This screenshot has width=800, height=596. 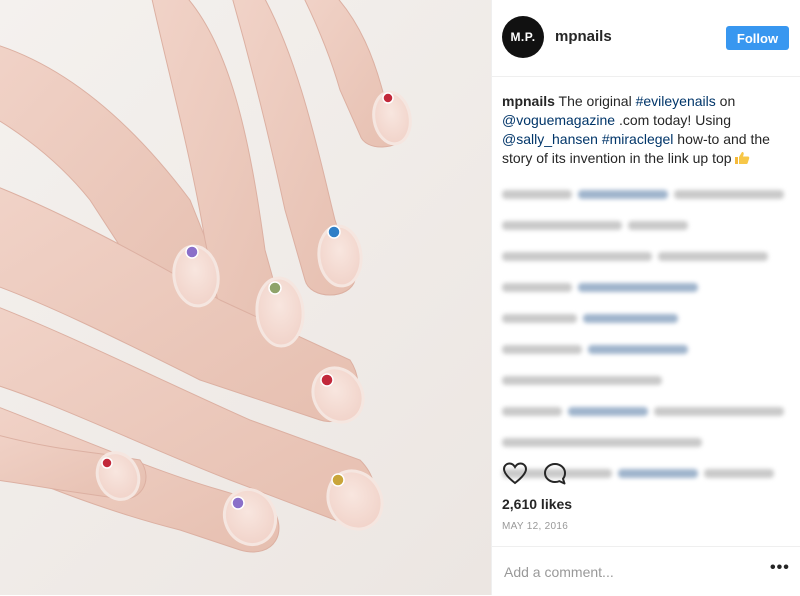 What do you see at coordinates (780, 568) in the screenshot?
I see `more-options-icon: •••` at bounding box center [780, 568].